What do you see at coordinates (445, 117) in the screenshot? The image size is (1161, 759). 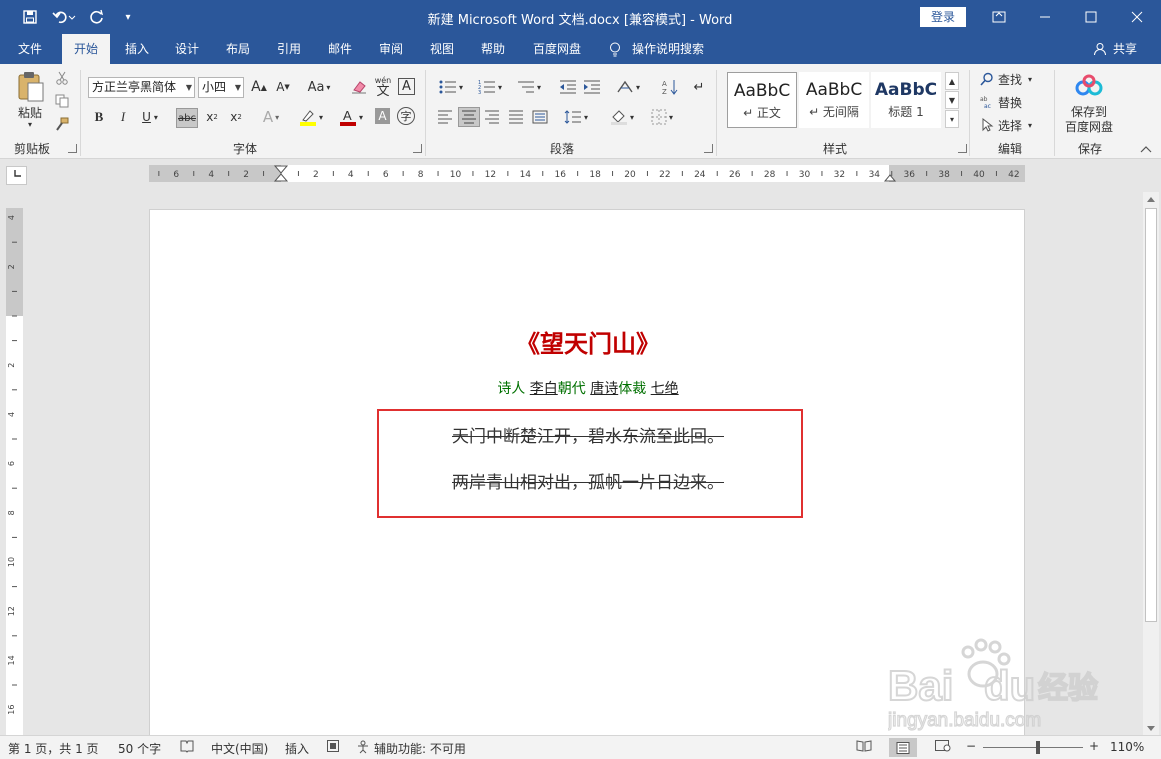 I see `align-left-icon` at bounding box center [445, 117].